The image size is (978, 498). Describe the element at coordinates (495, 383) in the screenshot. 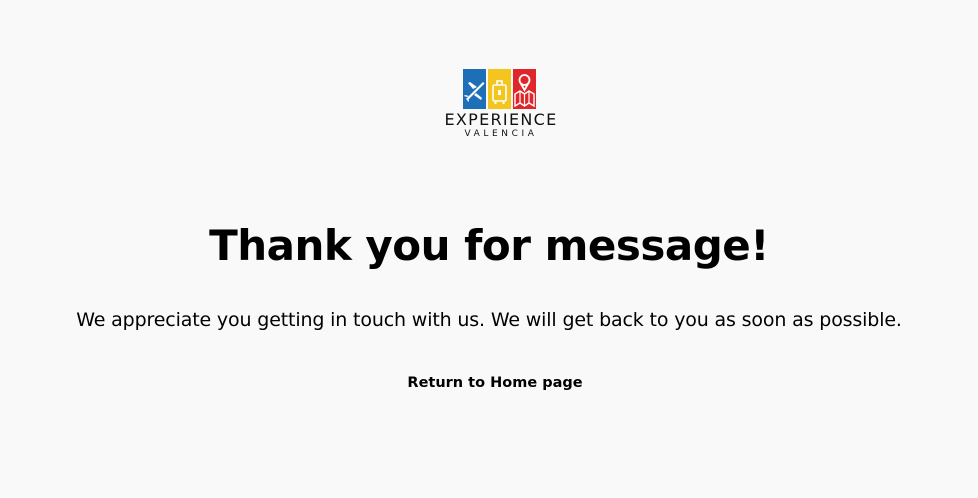

I see `return-home-link: Return to Home page` at that location.